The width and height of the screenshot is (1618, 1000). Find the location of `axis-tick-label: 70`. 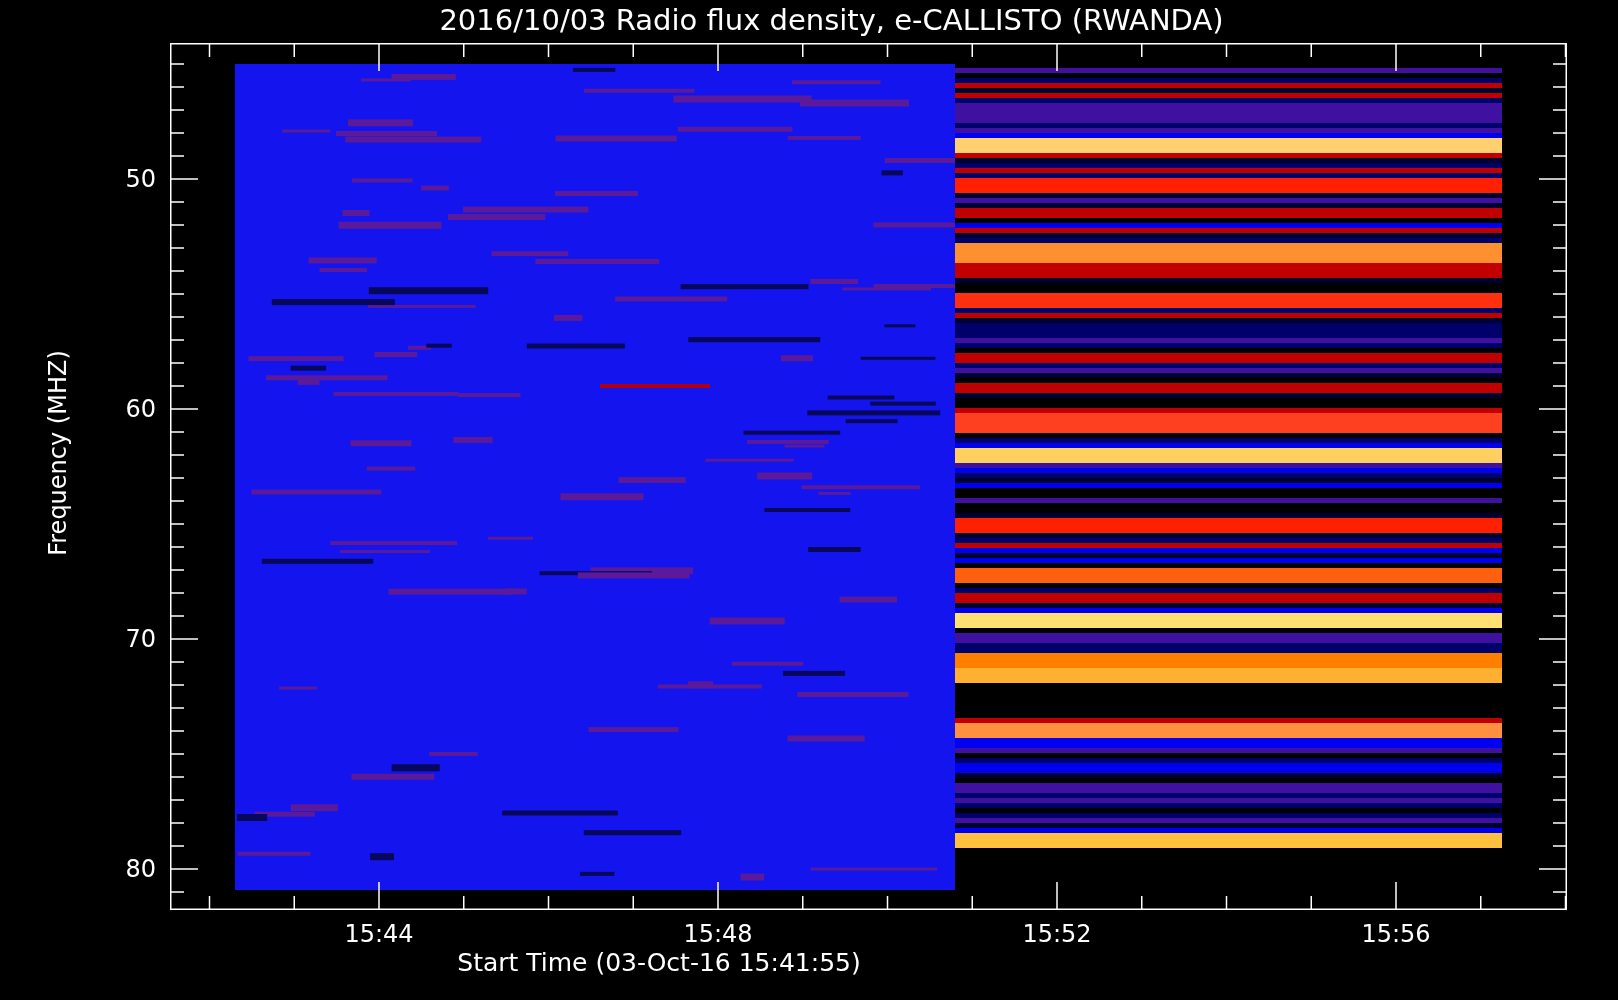

axis-tick-label: 70 is located at coordinates (140, 639).